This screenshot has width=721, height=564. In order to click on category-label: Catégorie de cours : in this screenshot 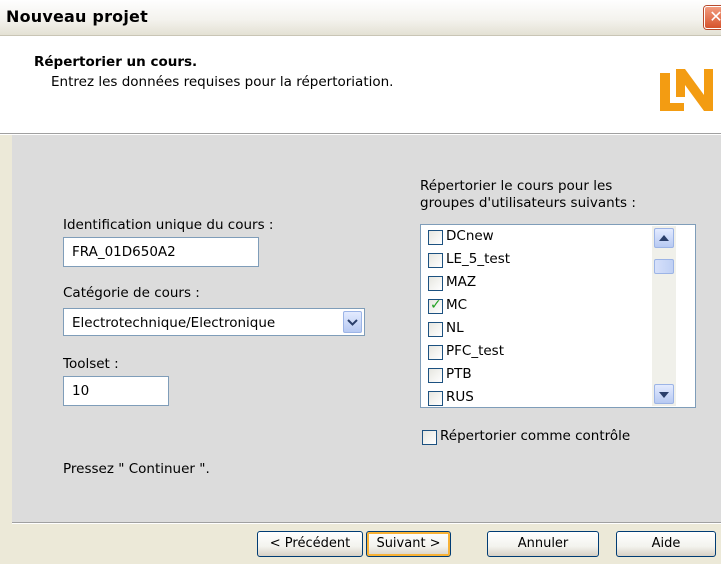, I will do `click(131, 293)`.